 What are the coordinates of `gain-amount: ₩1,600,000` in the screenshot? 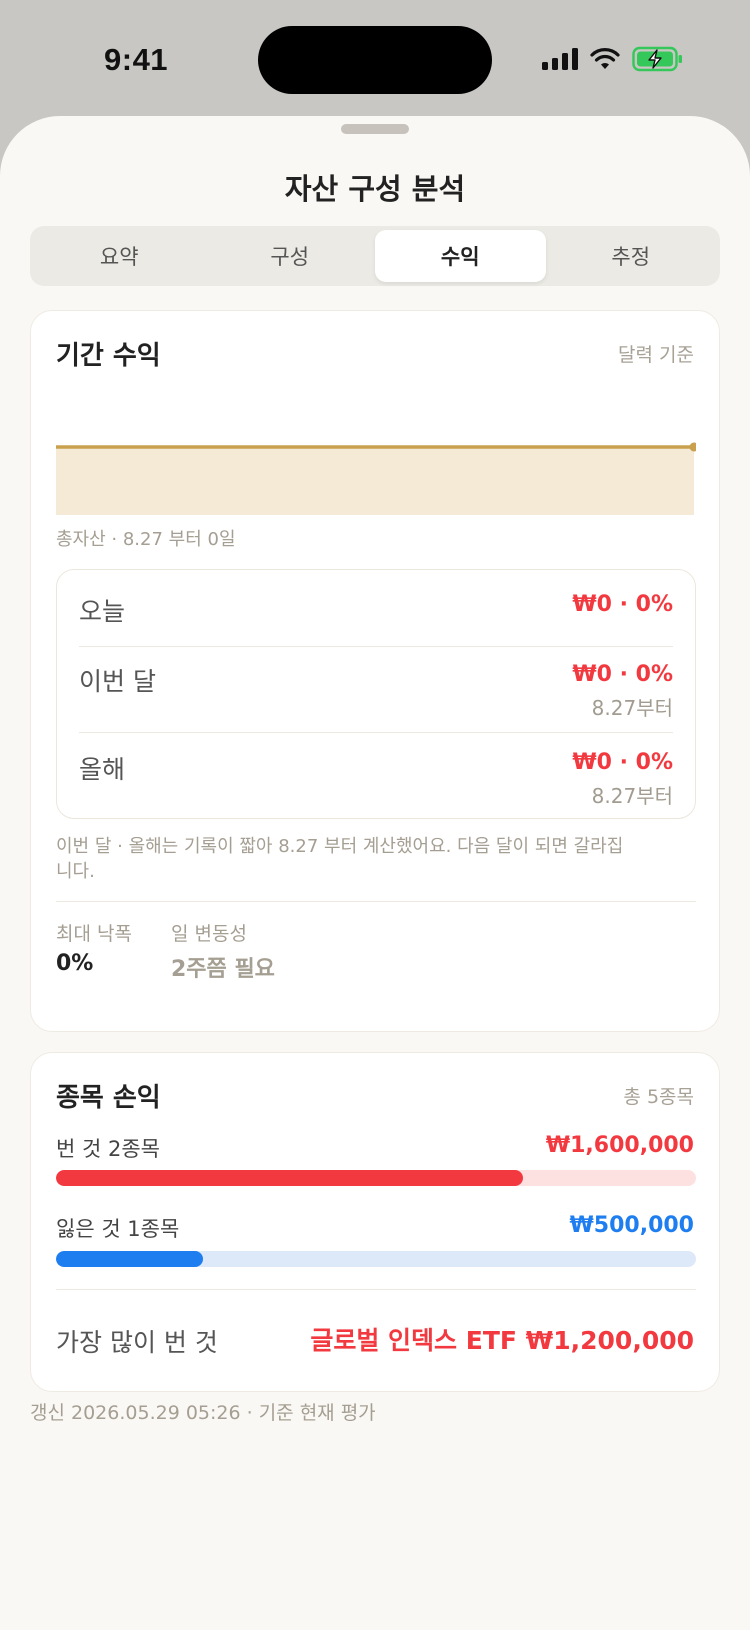 It's located at (619, 1145).